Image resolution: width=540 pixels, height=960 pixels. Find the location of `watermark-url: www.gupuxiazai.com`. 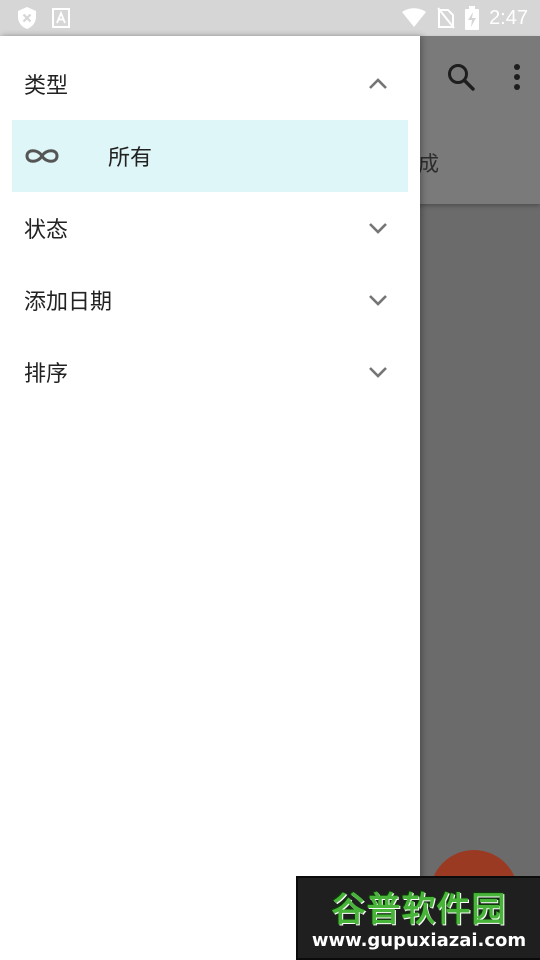

watermark-url: www.gupuxiazai.com is located at coordinates (419, 940).